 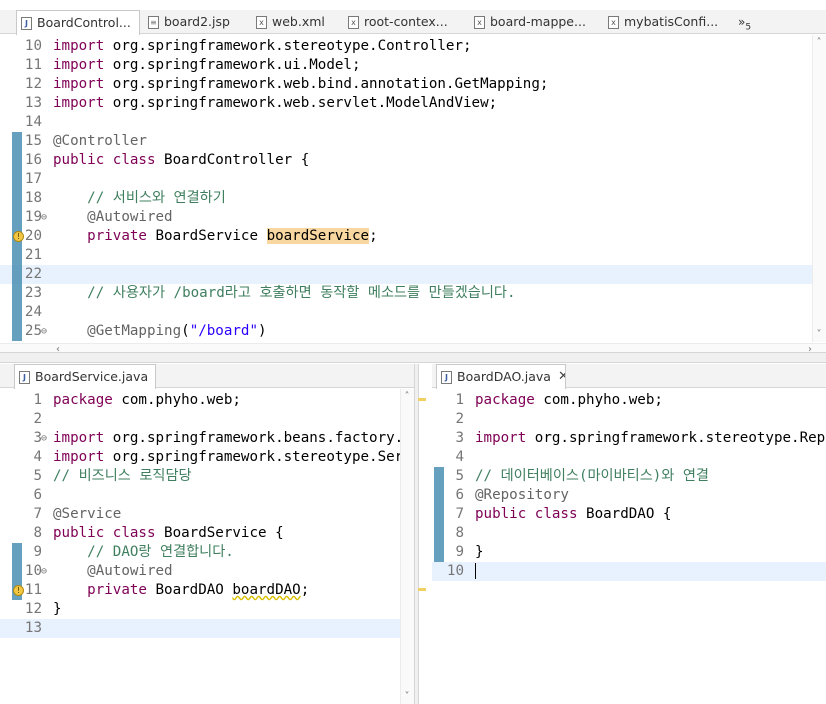 I want to click on code-token: @GetMapping, so click(x=134, y=331).